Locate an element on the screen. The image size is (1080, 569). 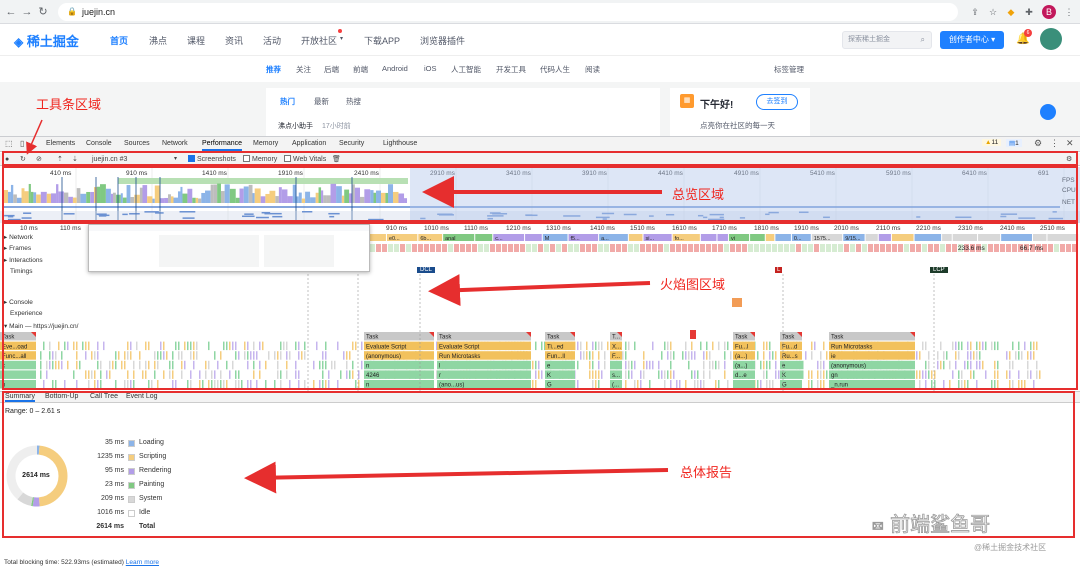
summary-arrow is located at coordinates (460, 474).